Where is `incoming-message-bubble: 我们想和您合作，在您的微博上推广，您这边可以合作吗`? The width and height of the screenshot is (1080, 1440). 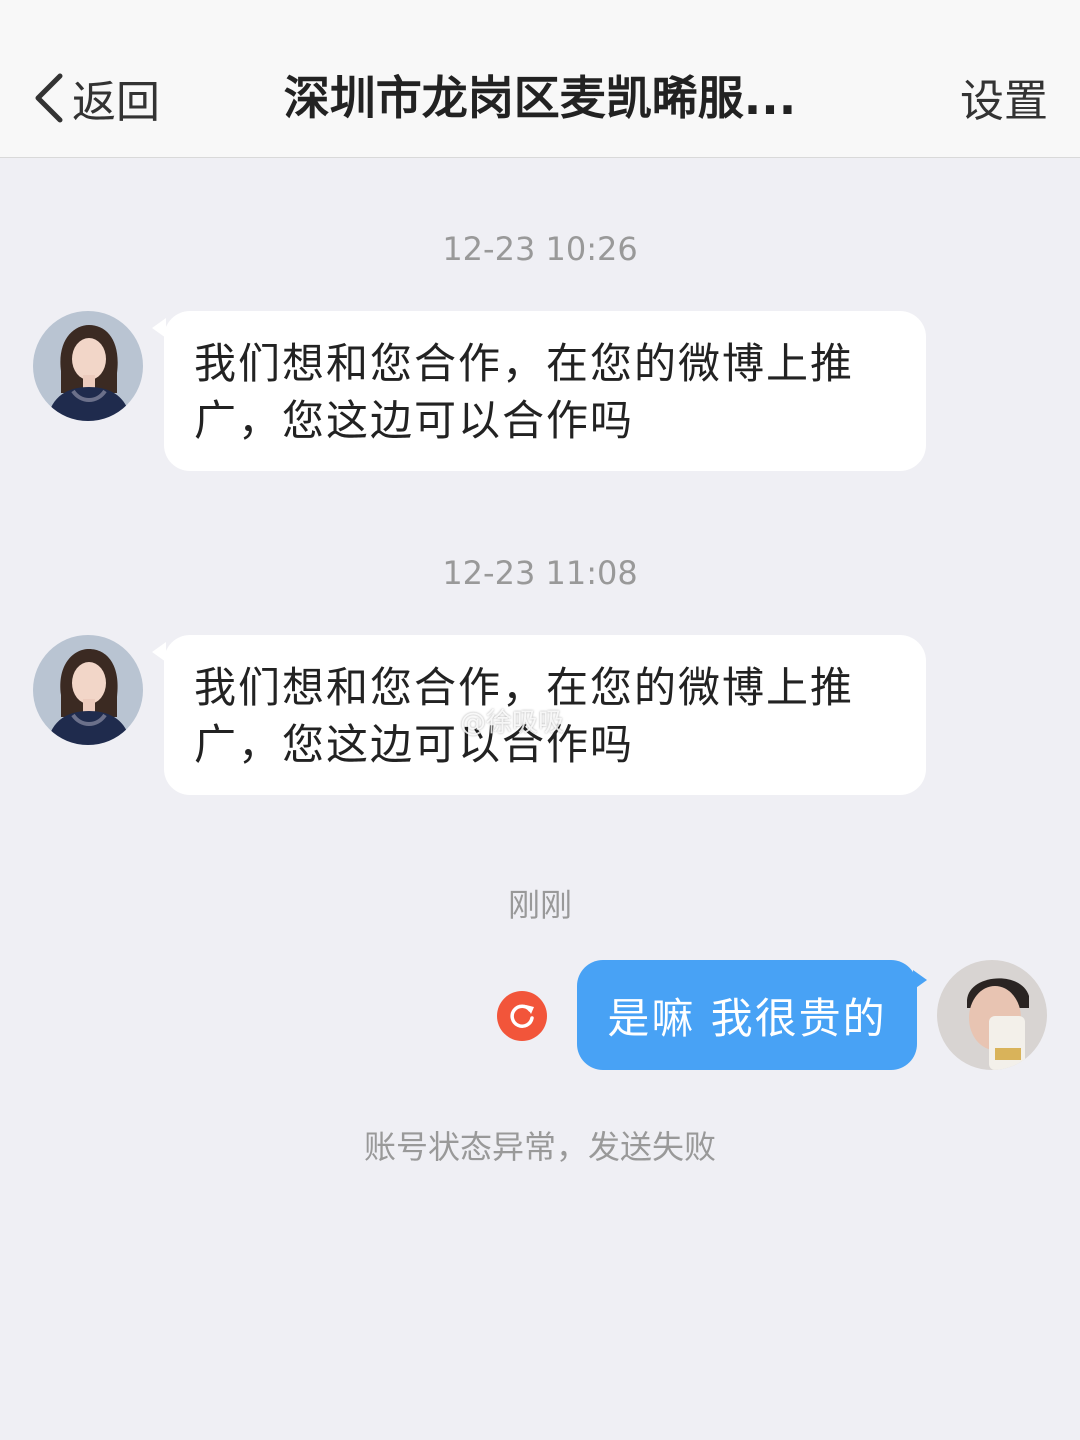
incoming-message-bubble: 我们想和您合作，在您的微博上推广，您这边可以合作吗 is located at coordinates (545, 391).